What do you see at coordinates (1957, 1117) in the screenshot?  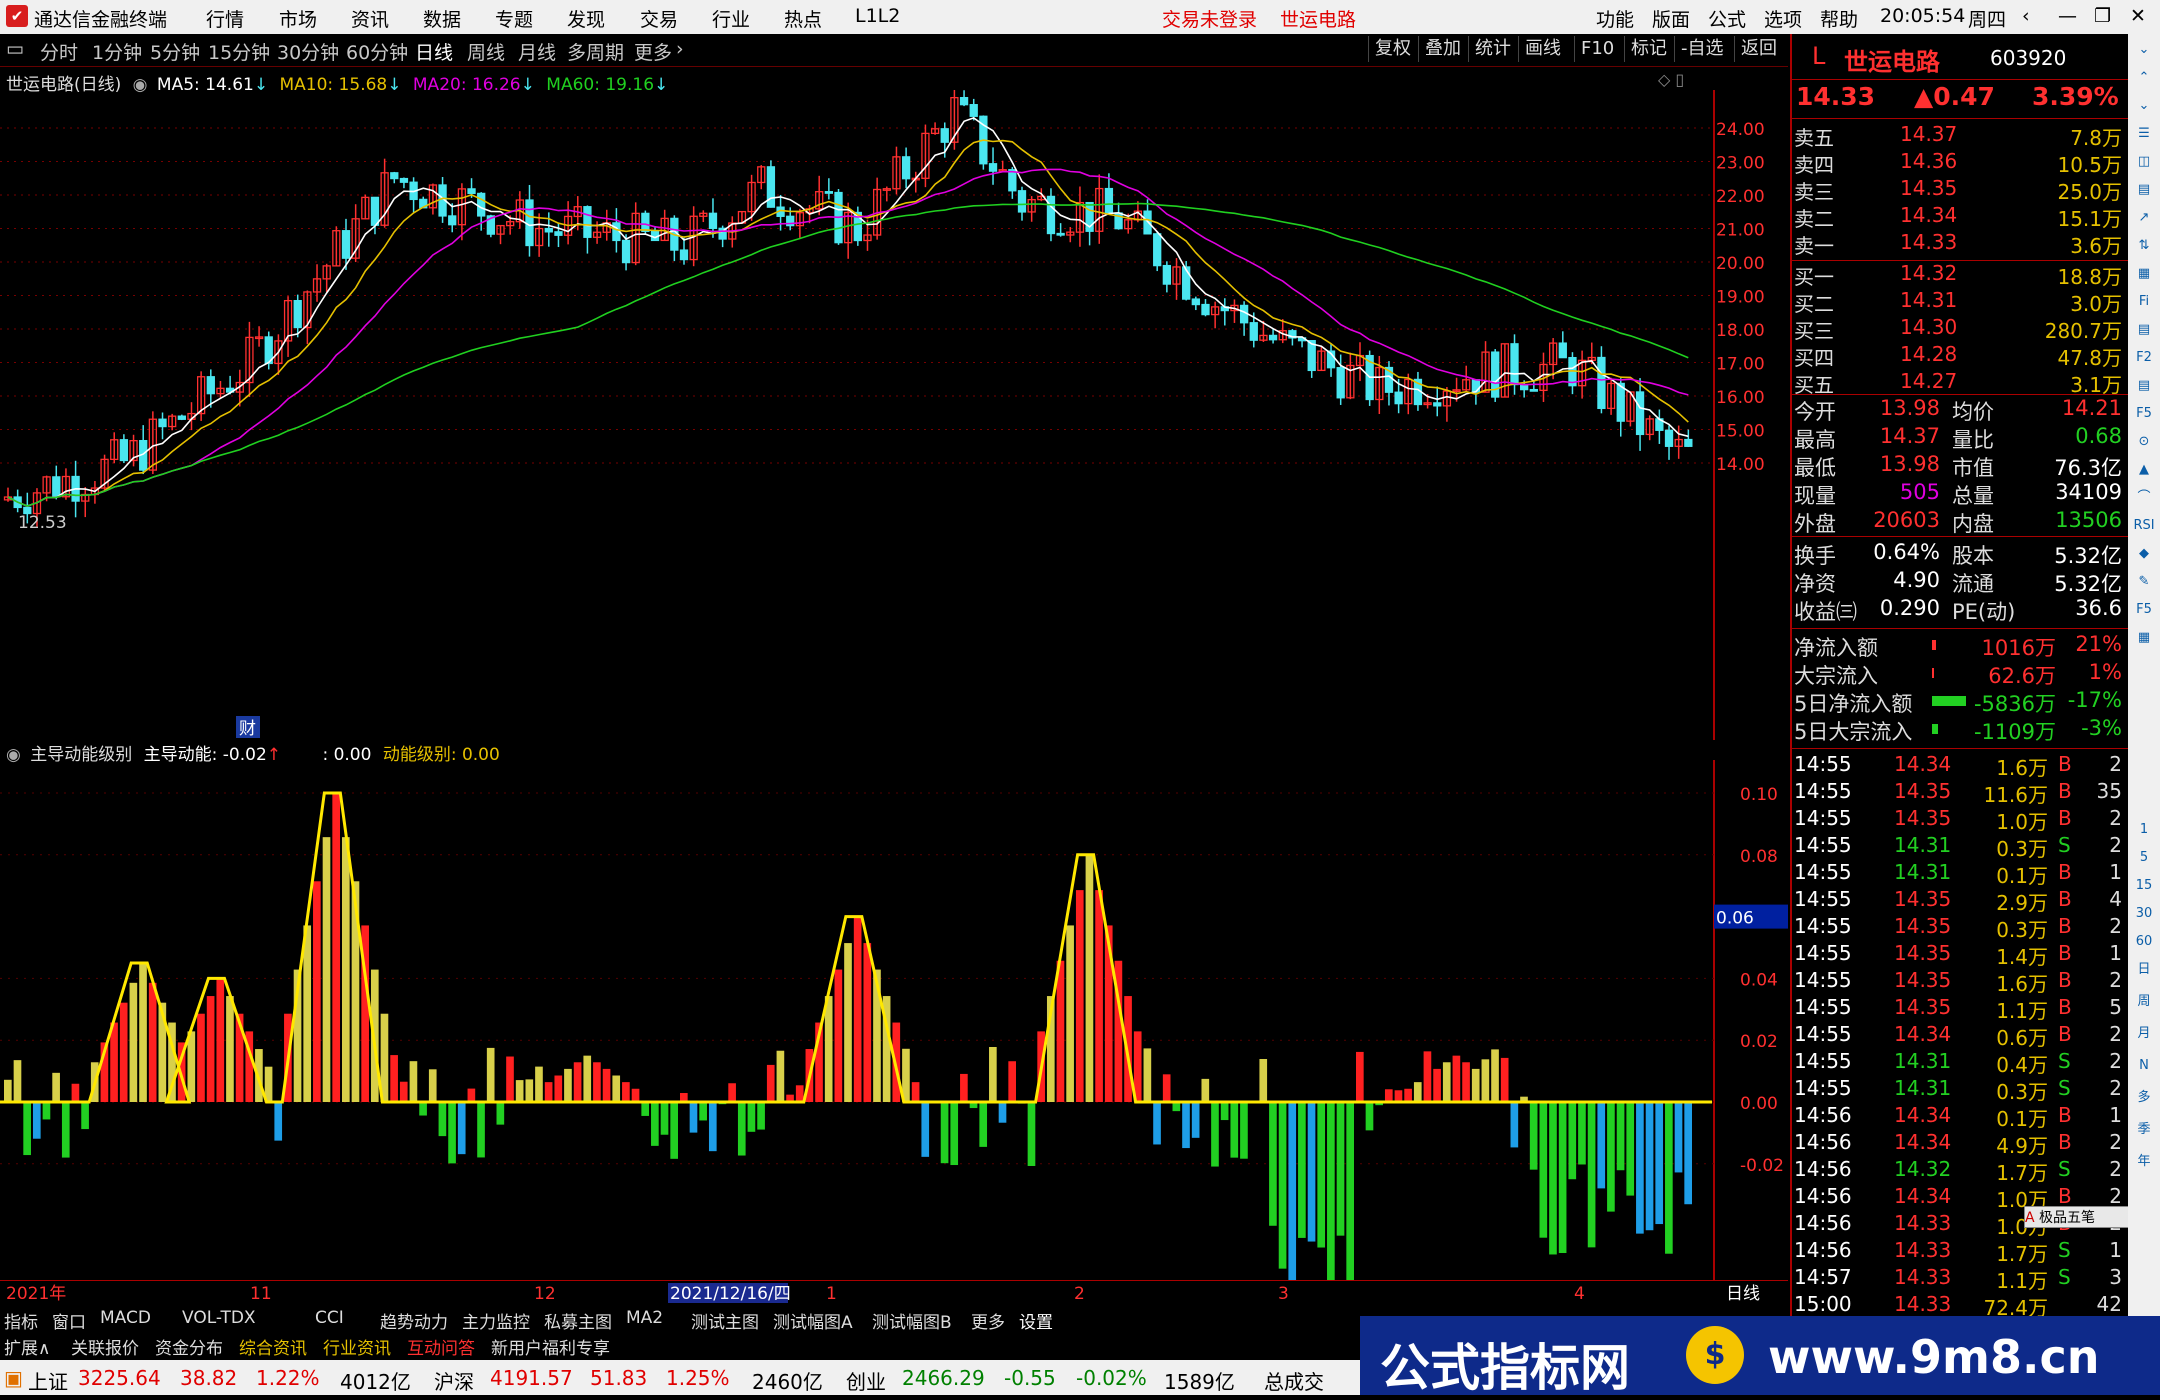 I see `tick-row: 14:56 14.34 0.1万 B 1` at bounding box center [1957, 1117].